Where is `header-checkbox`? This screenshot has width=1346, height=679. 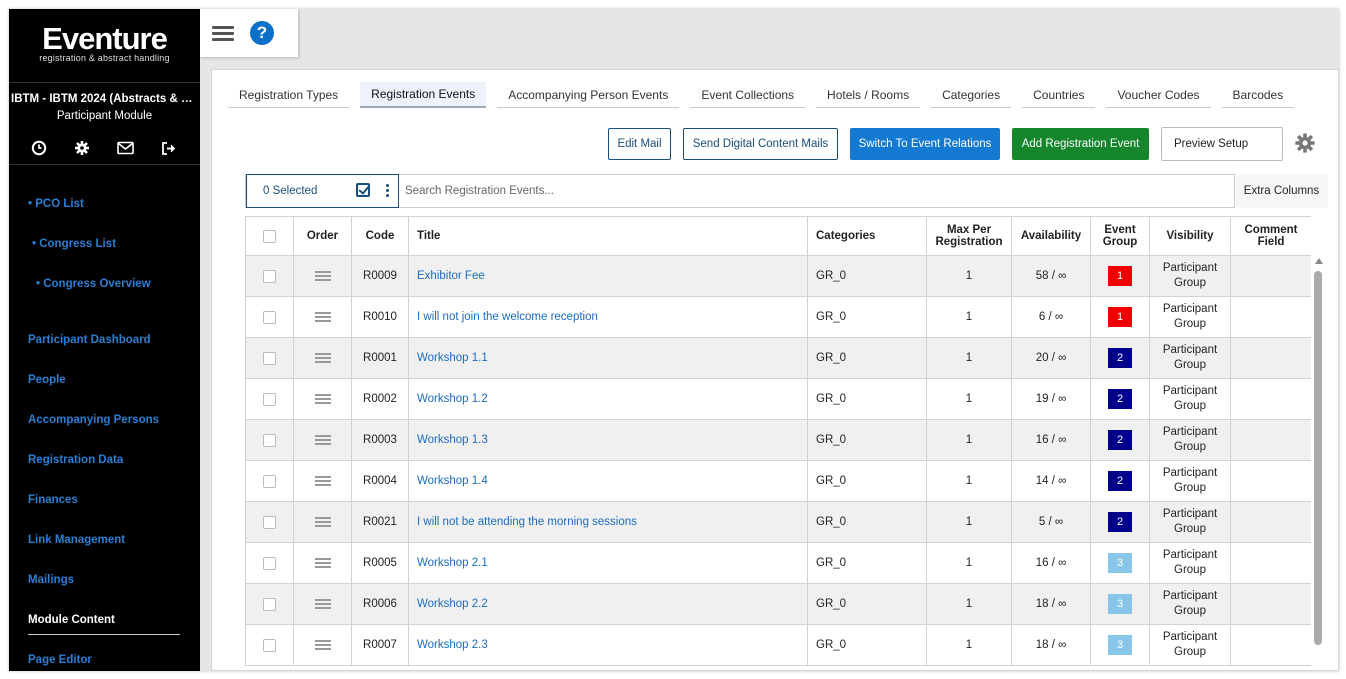
header-checkbox is located at coordinates (269, 236).